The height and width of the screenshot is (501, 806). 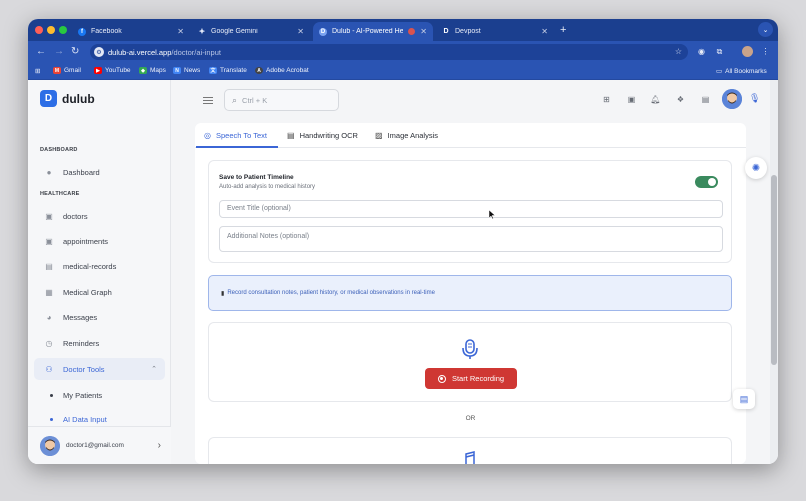 I want to click on maximize-window-button, so click(x=63, y=30).